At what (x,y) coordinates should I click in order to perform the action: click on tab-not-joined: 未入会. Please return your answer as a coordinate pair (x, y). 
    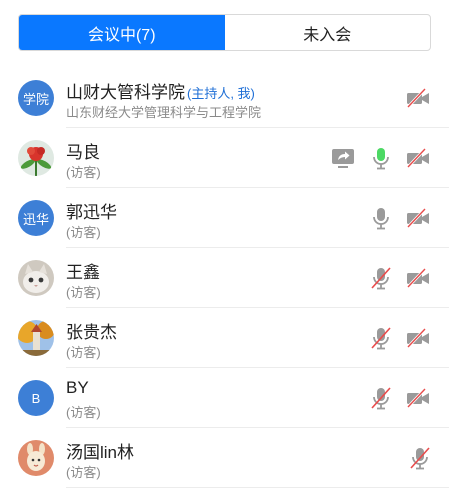
    Looking at the image, I should click on (328, 32).